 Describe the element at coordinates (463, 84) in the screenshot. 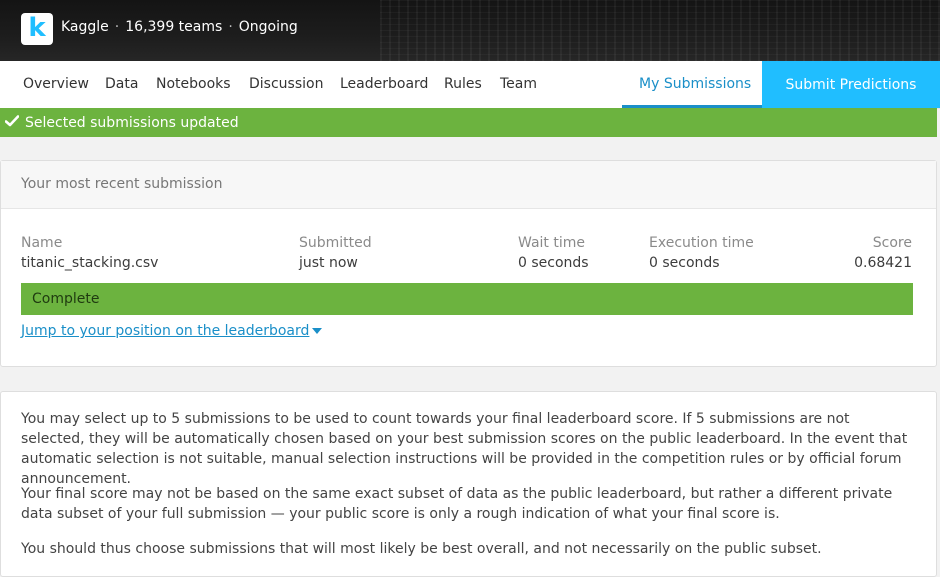

I see `tab-rules: Rules` at that location.